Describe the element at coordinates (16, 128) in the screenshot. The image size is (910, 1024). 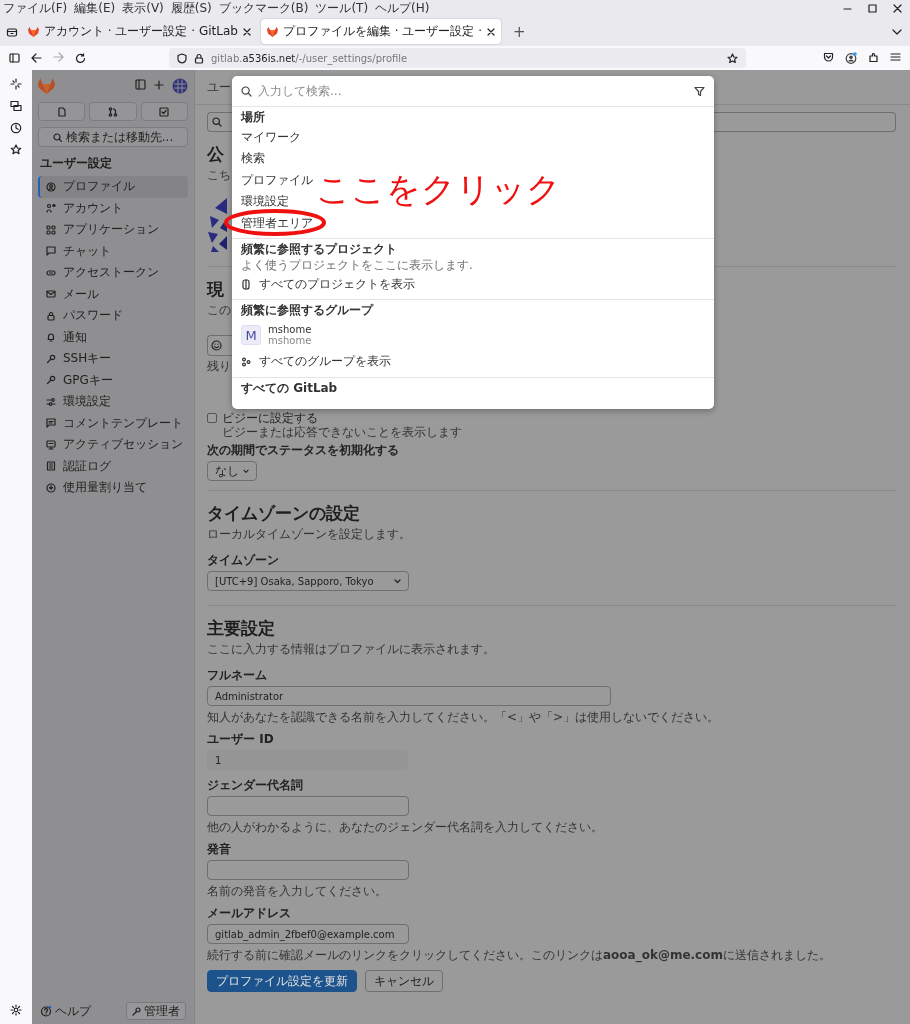
I see `history-icon` at that location.